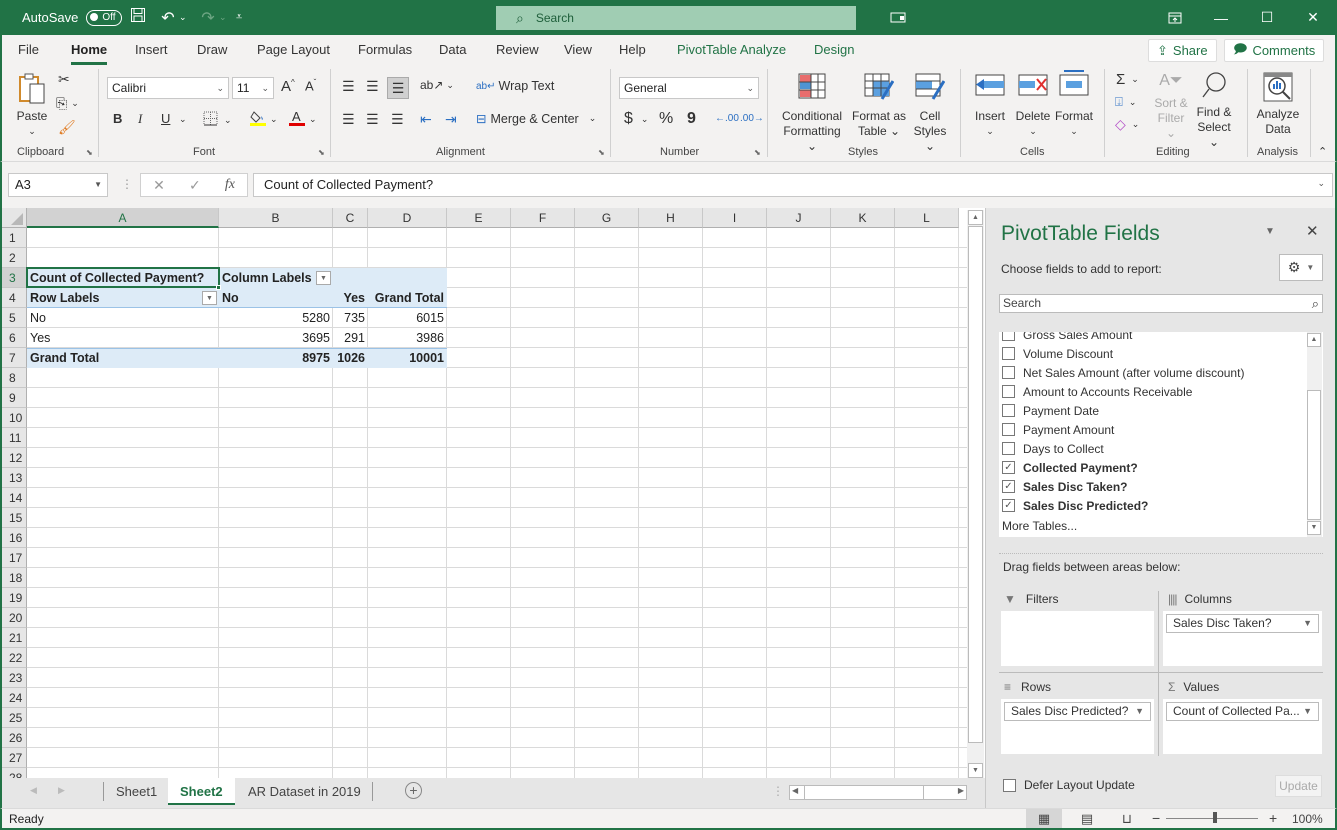  I want to click on column-header-g: G, so click(607, 218).